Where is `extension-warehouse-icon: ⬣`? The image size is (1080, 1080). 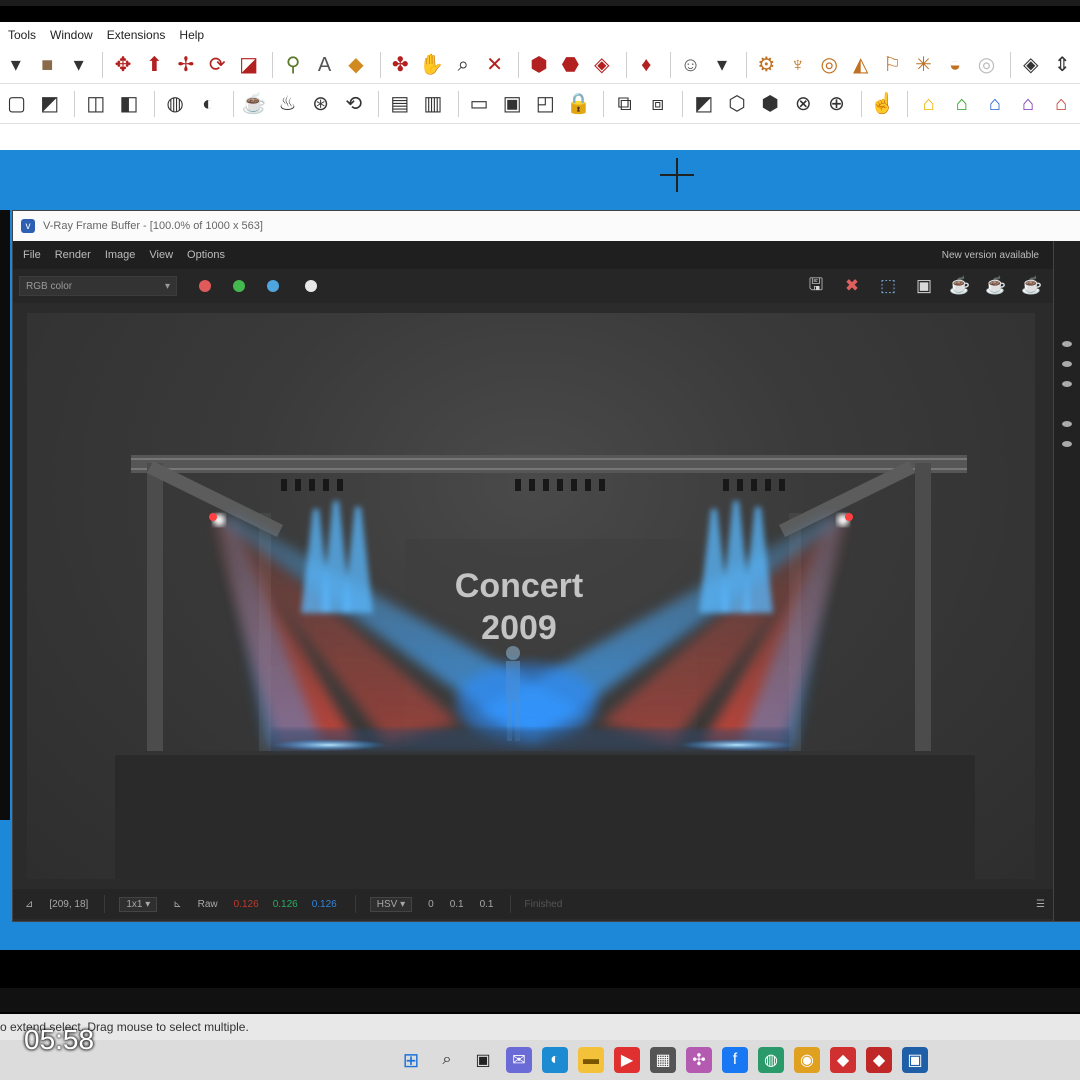 extension-warehouse-icon: ⬣ is located at coordinates (570, 65).